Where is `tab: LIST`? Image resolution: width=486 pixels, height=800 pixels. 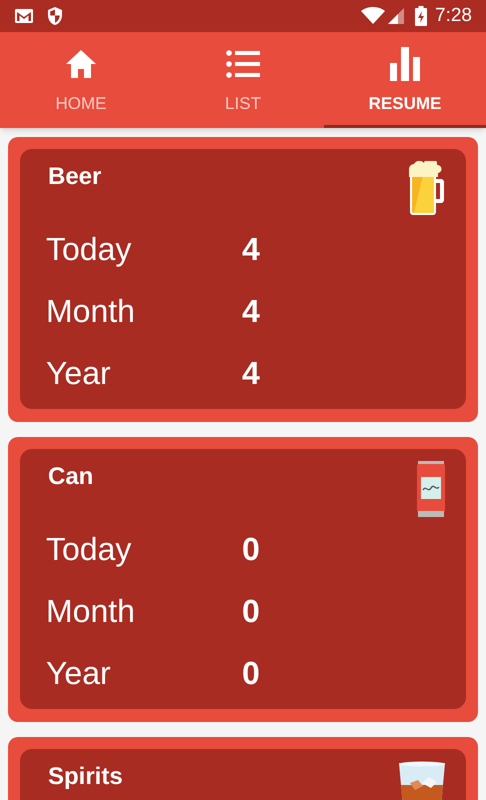 tab: LIST is located at coordinates (243, 80).